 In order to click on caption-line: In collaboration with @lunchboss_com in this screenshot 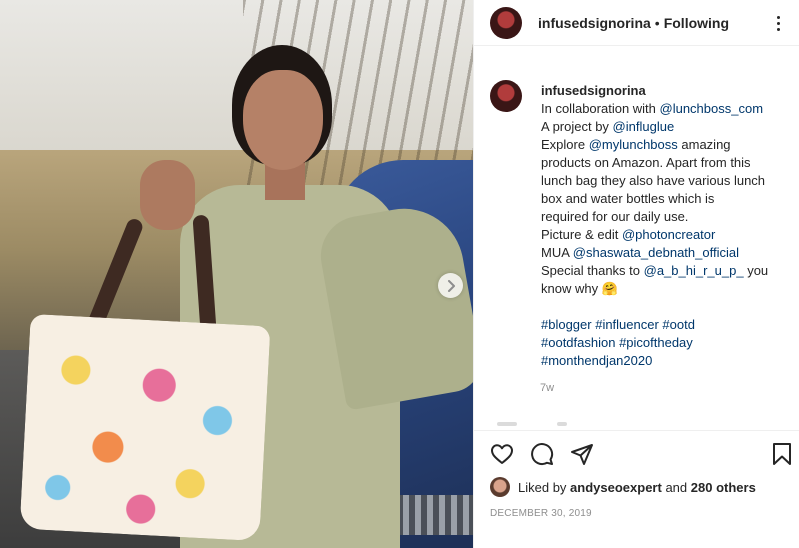, I will do `click(652, 108)`.